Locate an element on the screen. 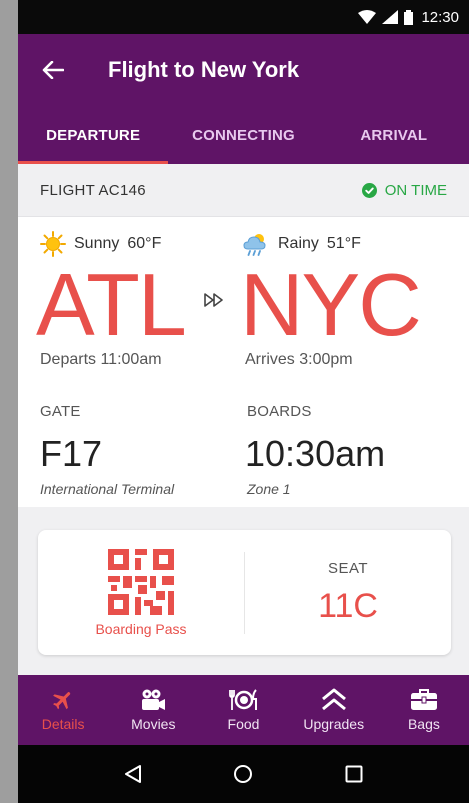 This screenshot has height=803, width=469. gate-value: F17 is located at coordinates (71, 453).